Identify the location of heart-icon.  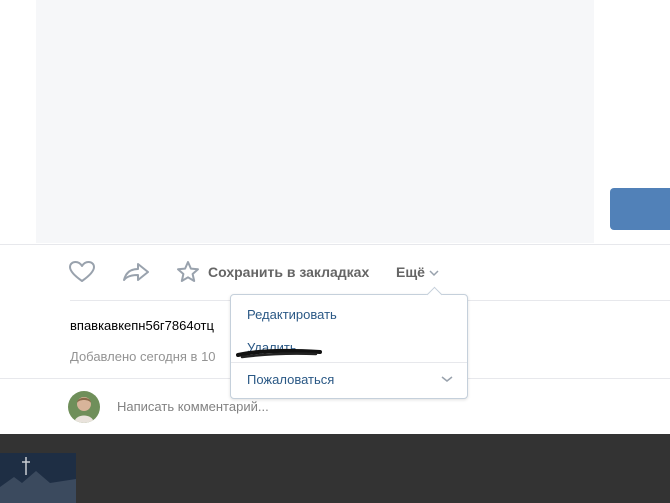
(82, 271).